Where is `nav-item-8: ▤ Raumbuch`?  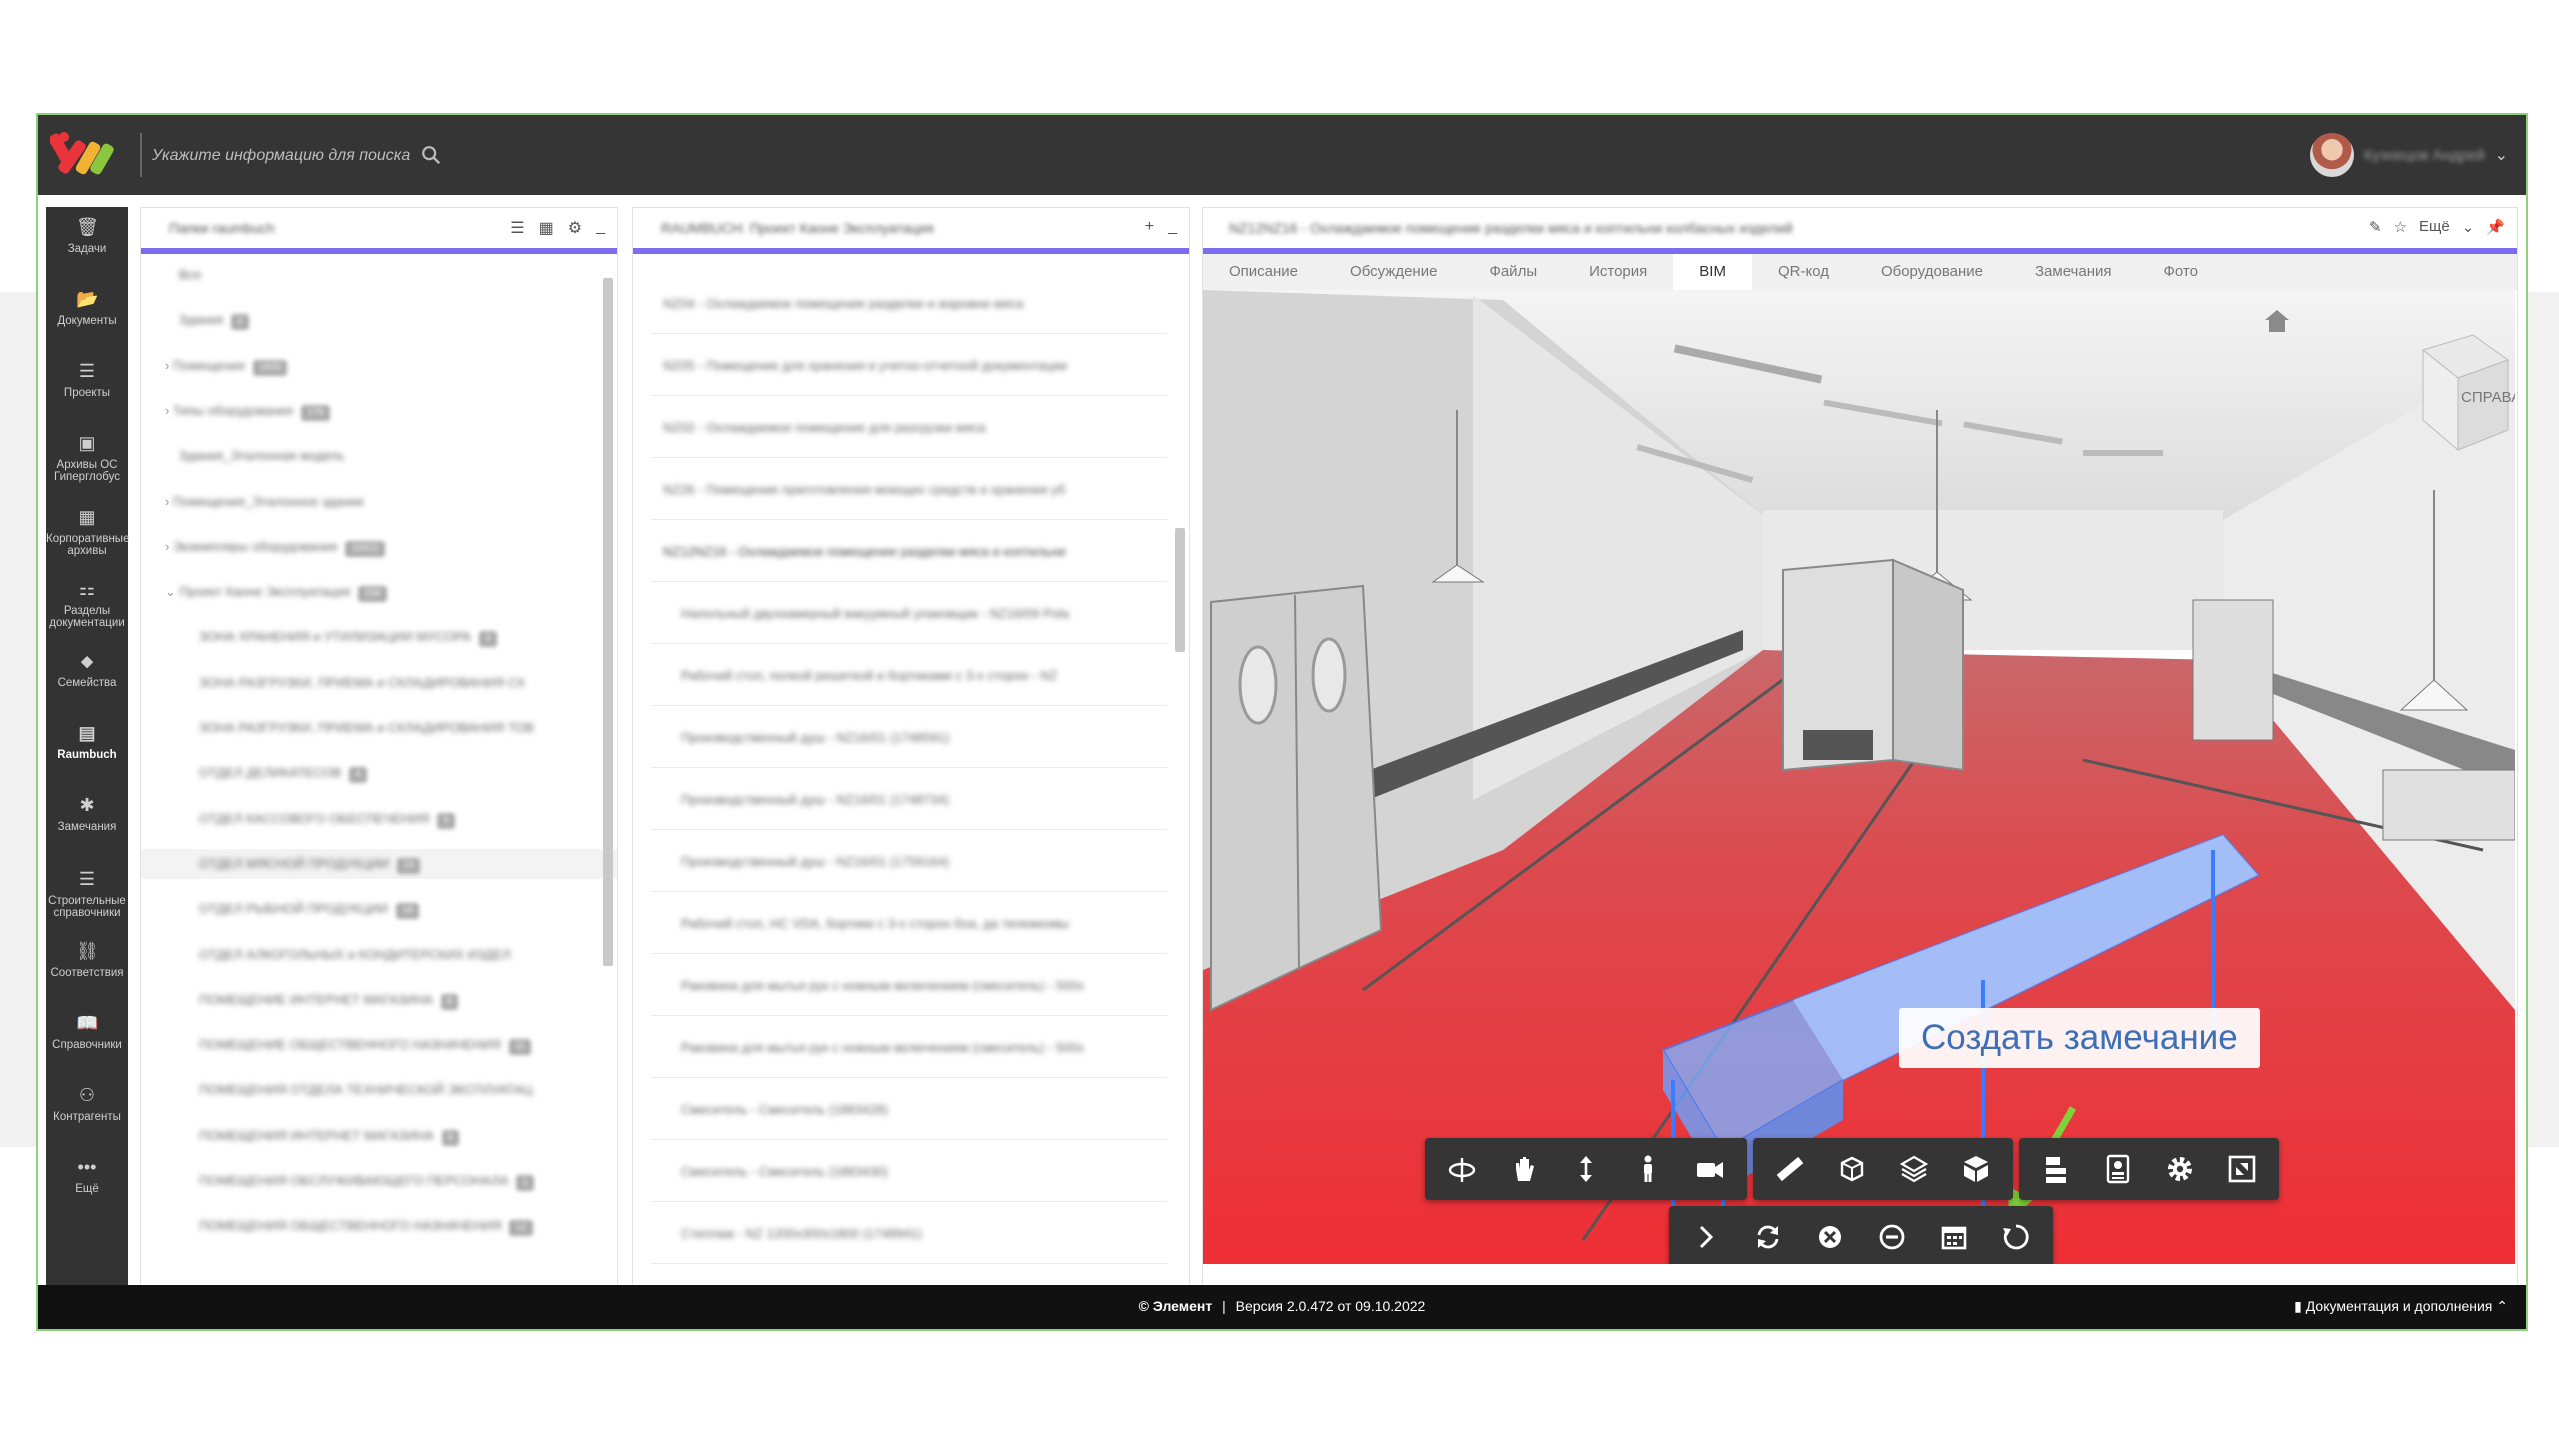
nav-item-8: ▤ Raumbuch is located at coordinates (87, 742).